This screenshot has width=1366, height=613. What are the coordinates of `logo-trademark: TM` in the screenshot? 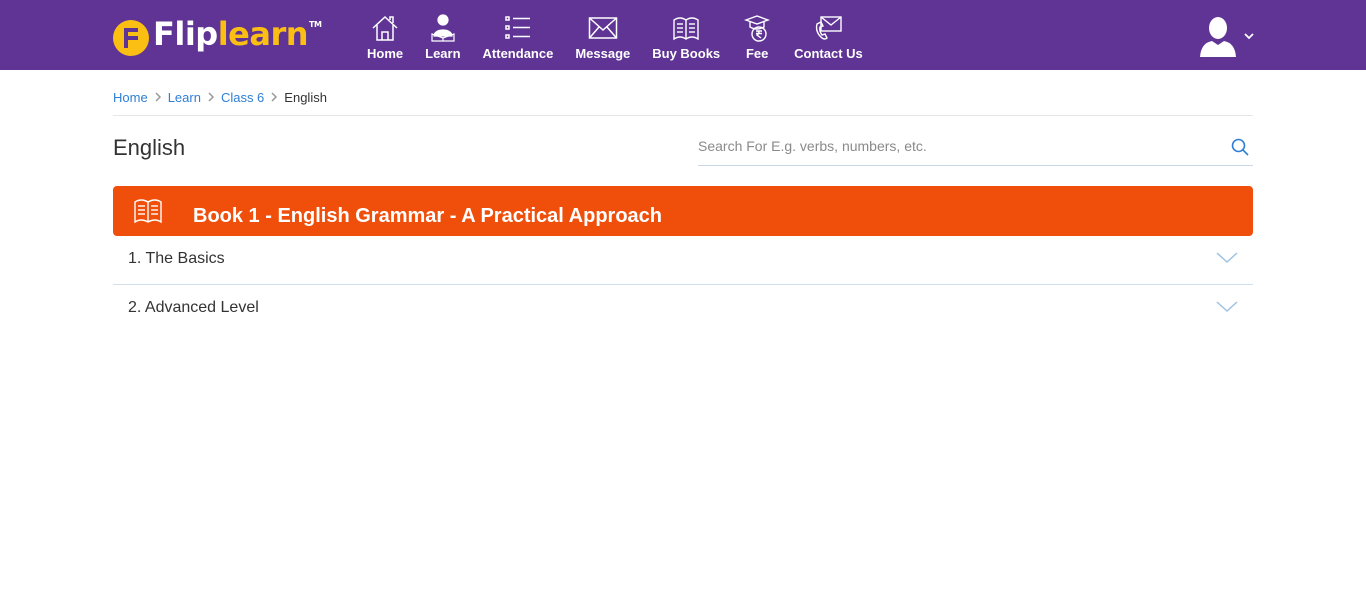 It's located at (315, 24).